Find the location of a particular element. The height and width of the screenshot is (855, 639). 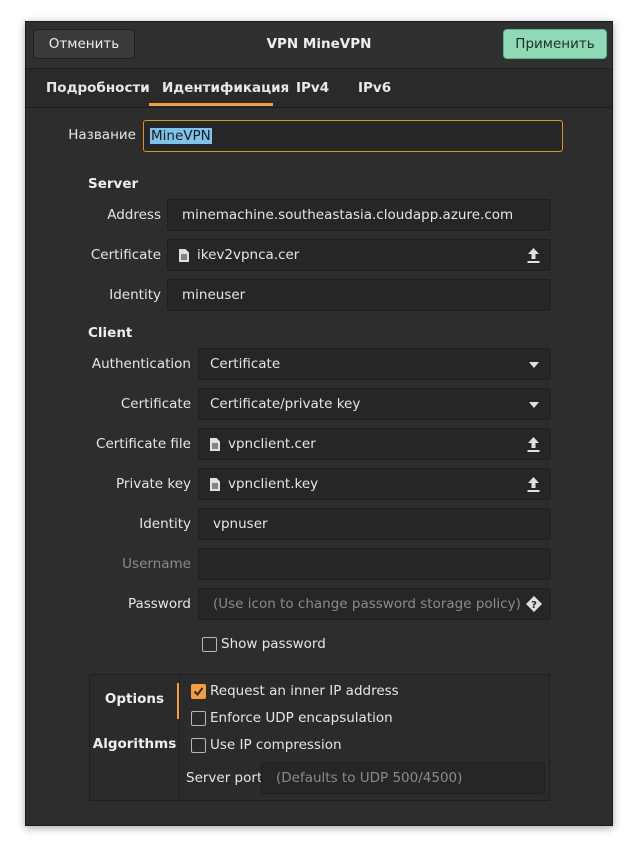

apply-button-label: Применить is located at coordinates (555, 44).